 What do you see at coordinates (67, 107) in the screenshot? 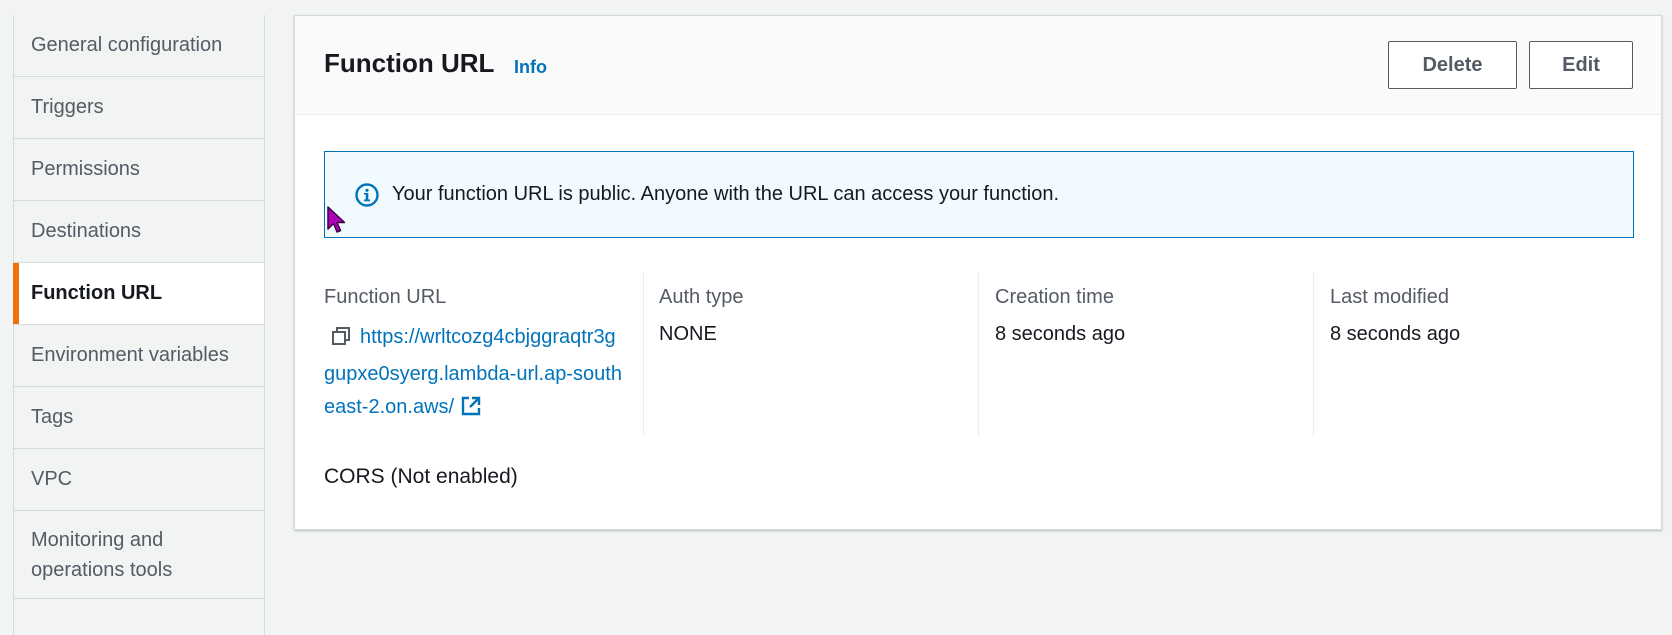
I see `sidebar-item-label: Triggers` at bounding box center [67, 107].